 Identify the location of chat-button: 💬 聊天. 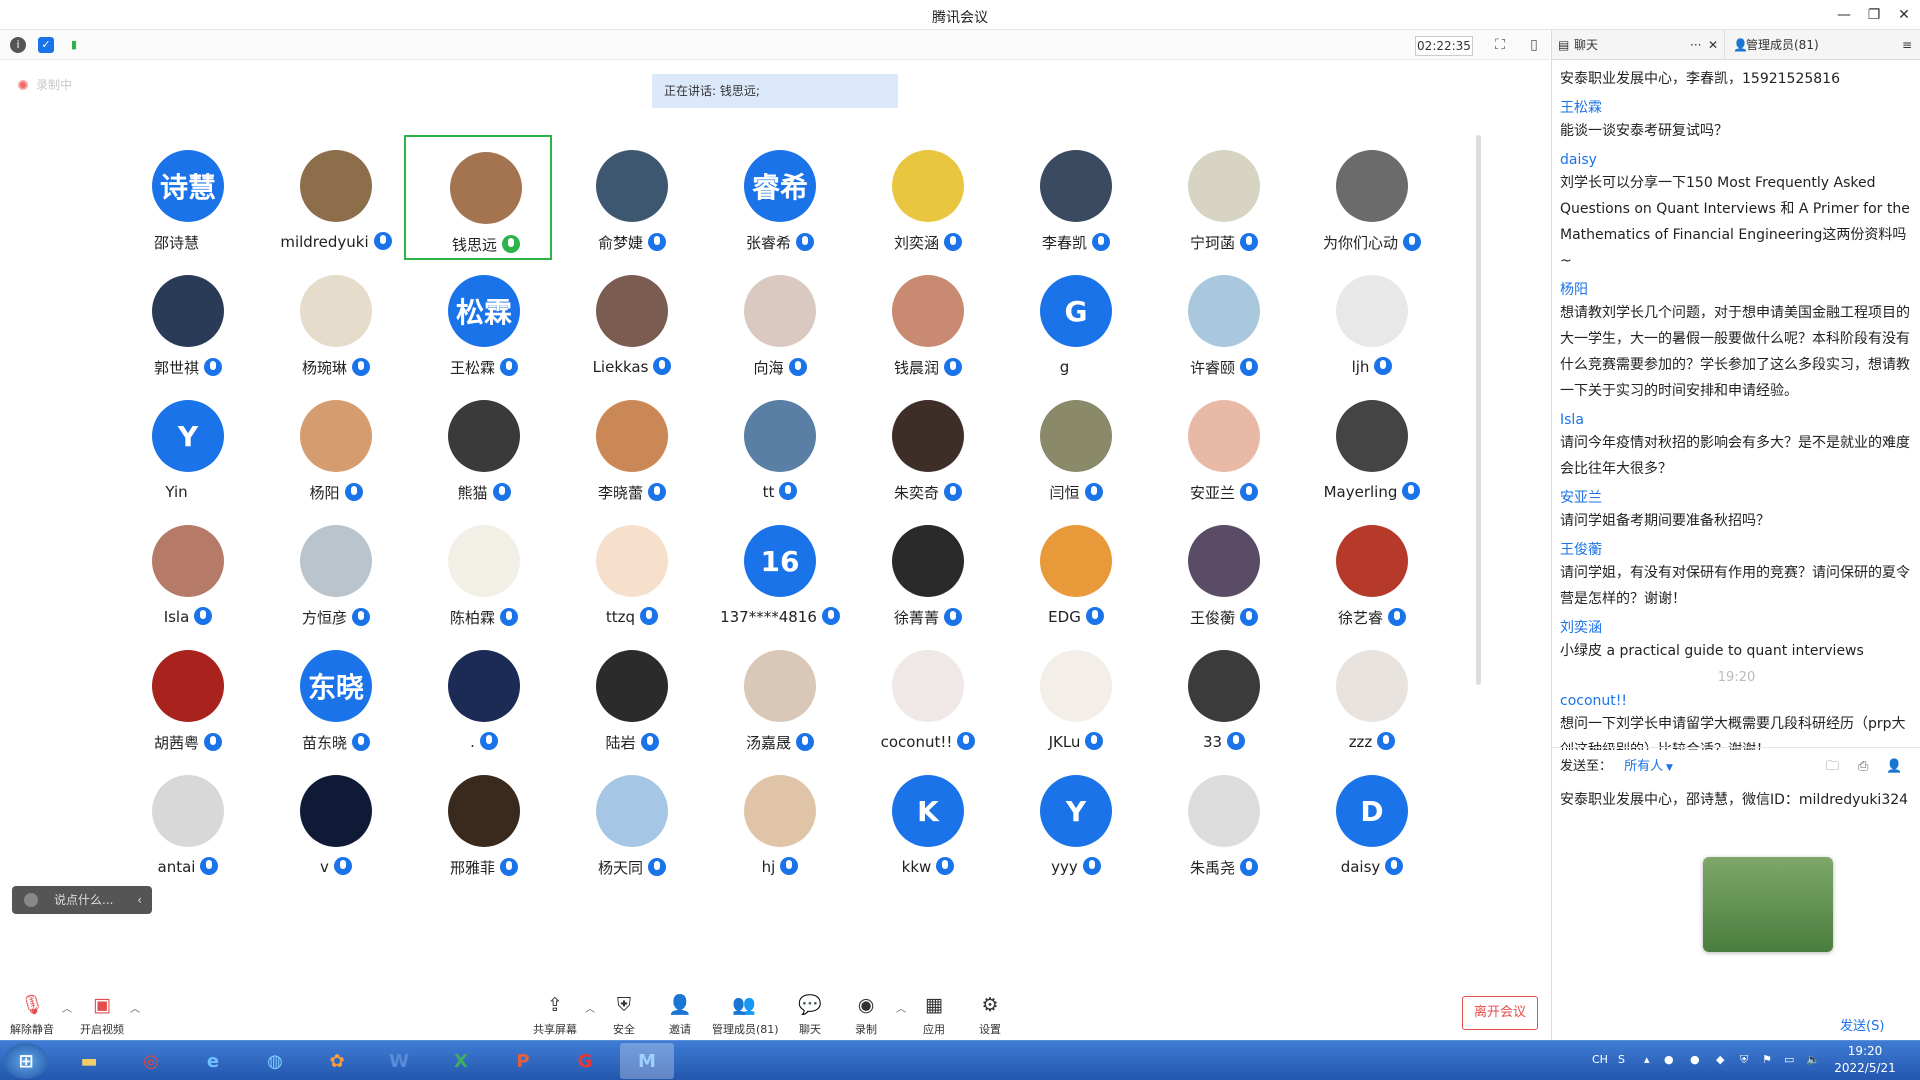
(810, 1015).